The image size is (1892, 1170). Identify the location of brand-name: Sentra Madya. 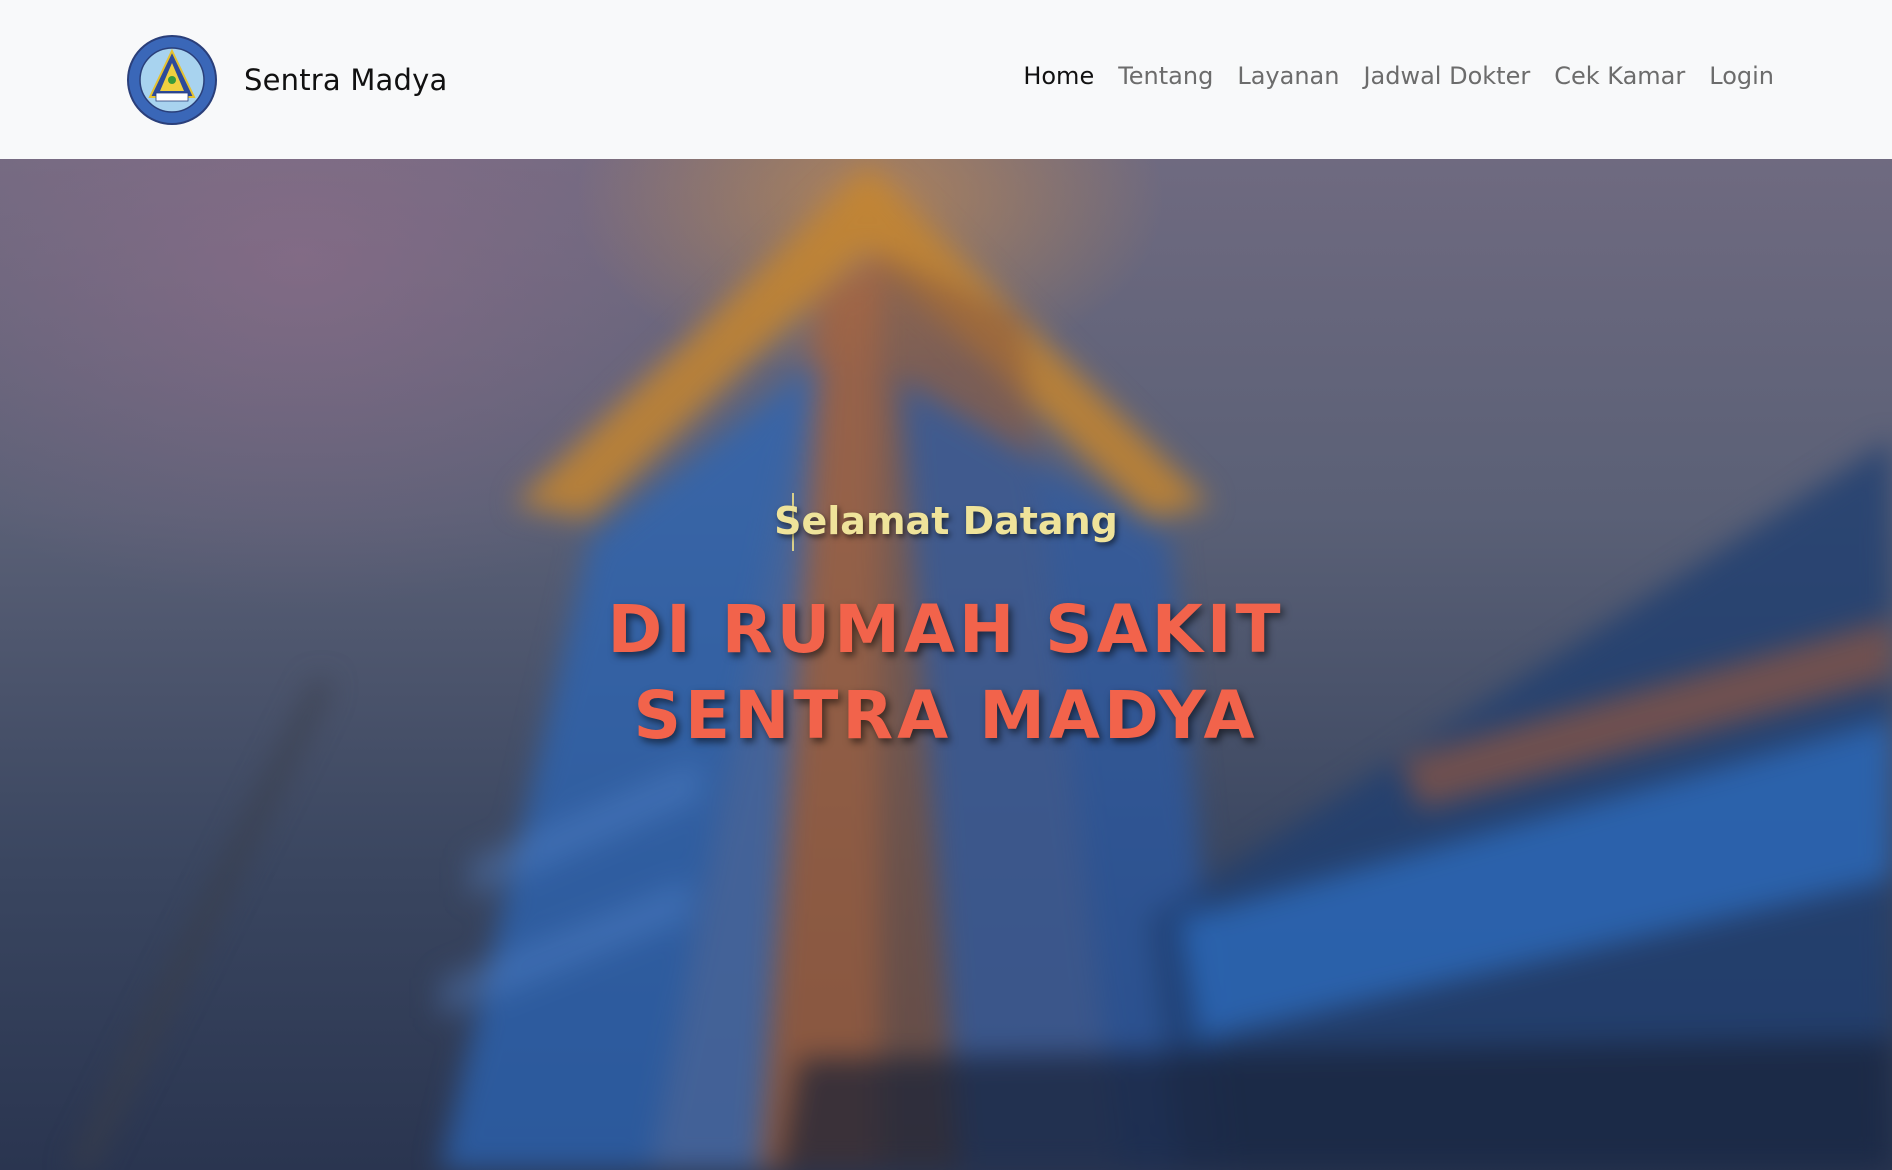
(346, 80).